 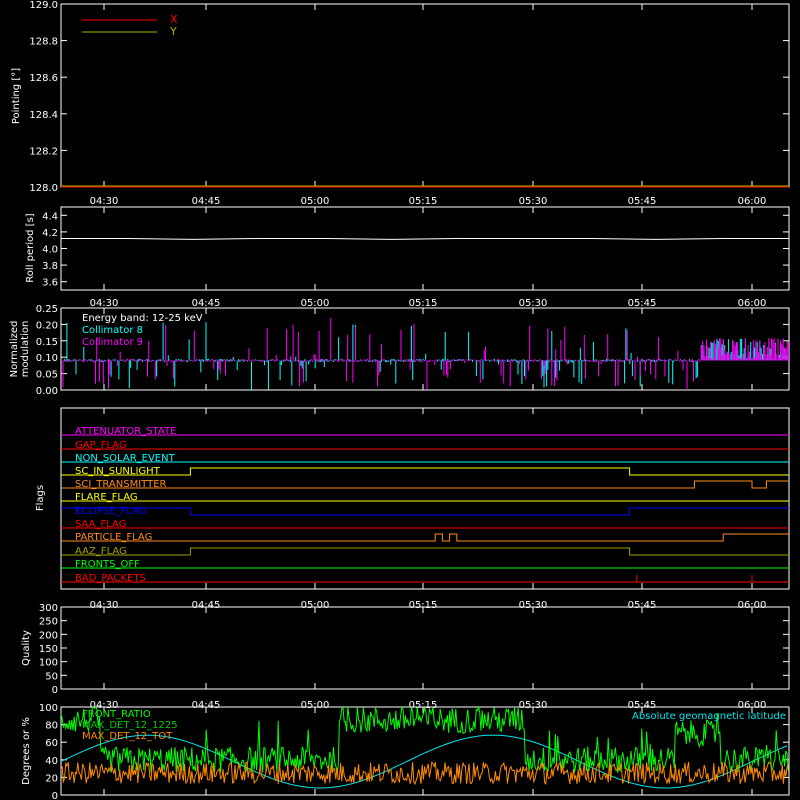 I want to click on roll-period-ylabel: Roll period [s], so click(x=30, y=247).